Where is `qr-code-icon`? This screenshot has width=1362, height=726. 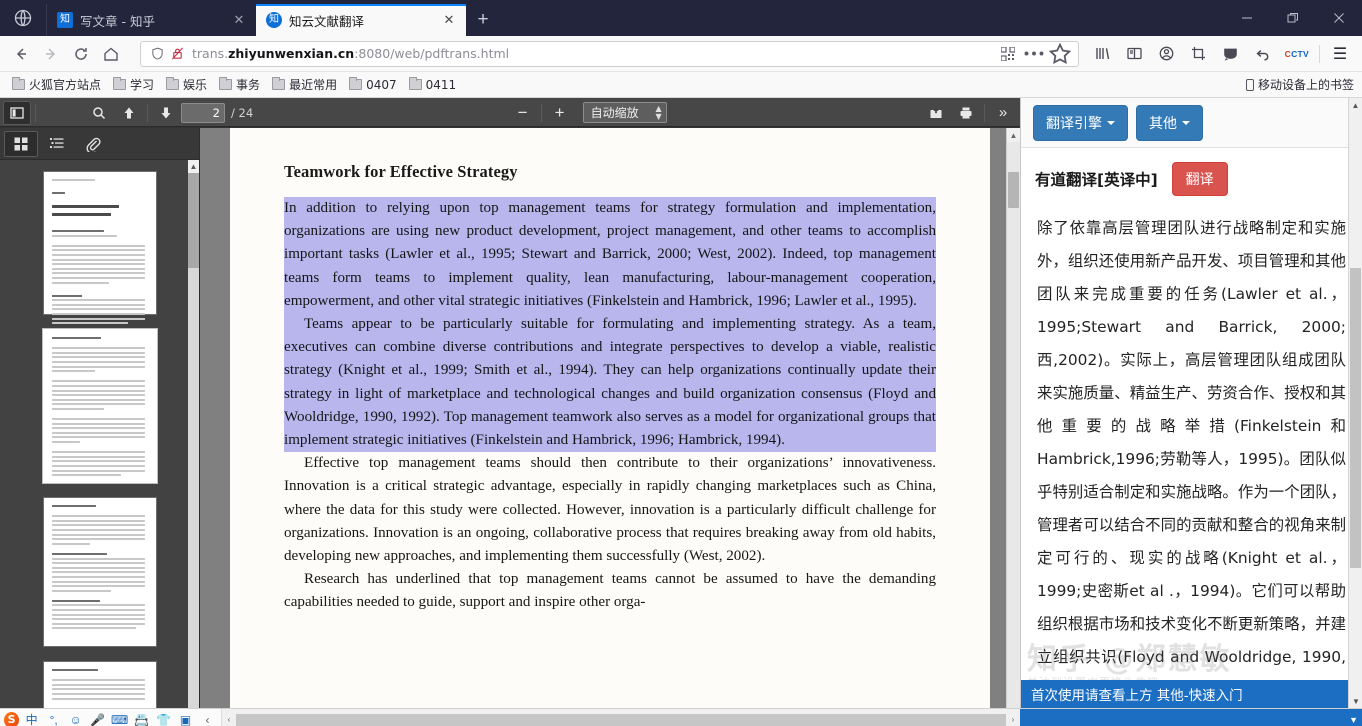 qr-code-icon is located at coordinates (1008, 54).